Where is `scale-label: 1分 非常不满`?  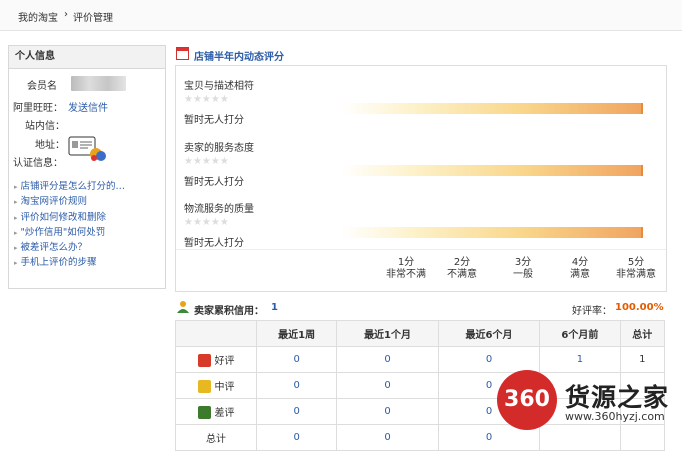 scale-label: 1分 非常不满 is located at coordinates (406, 268).